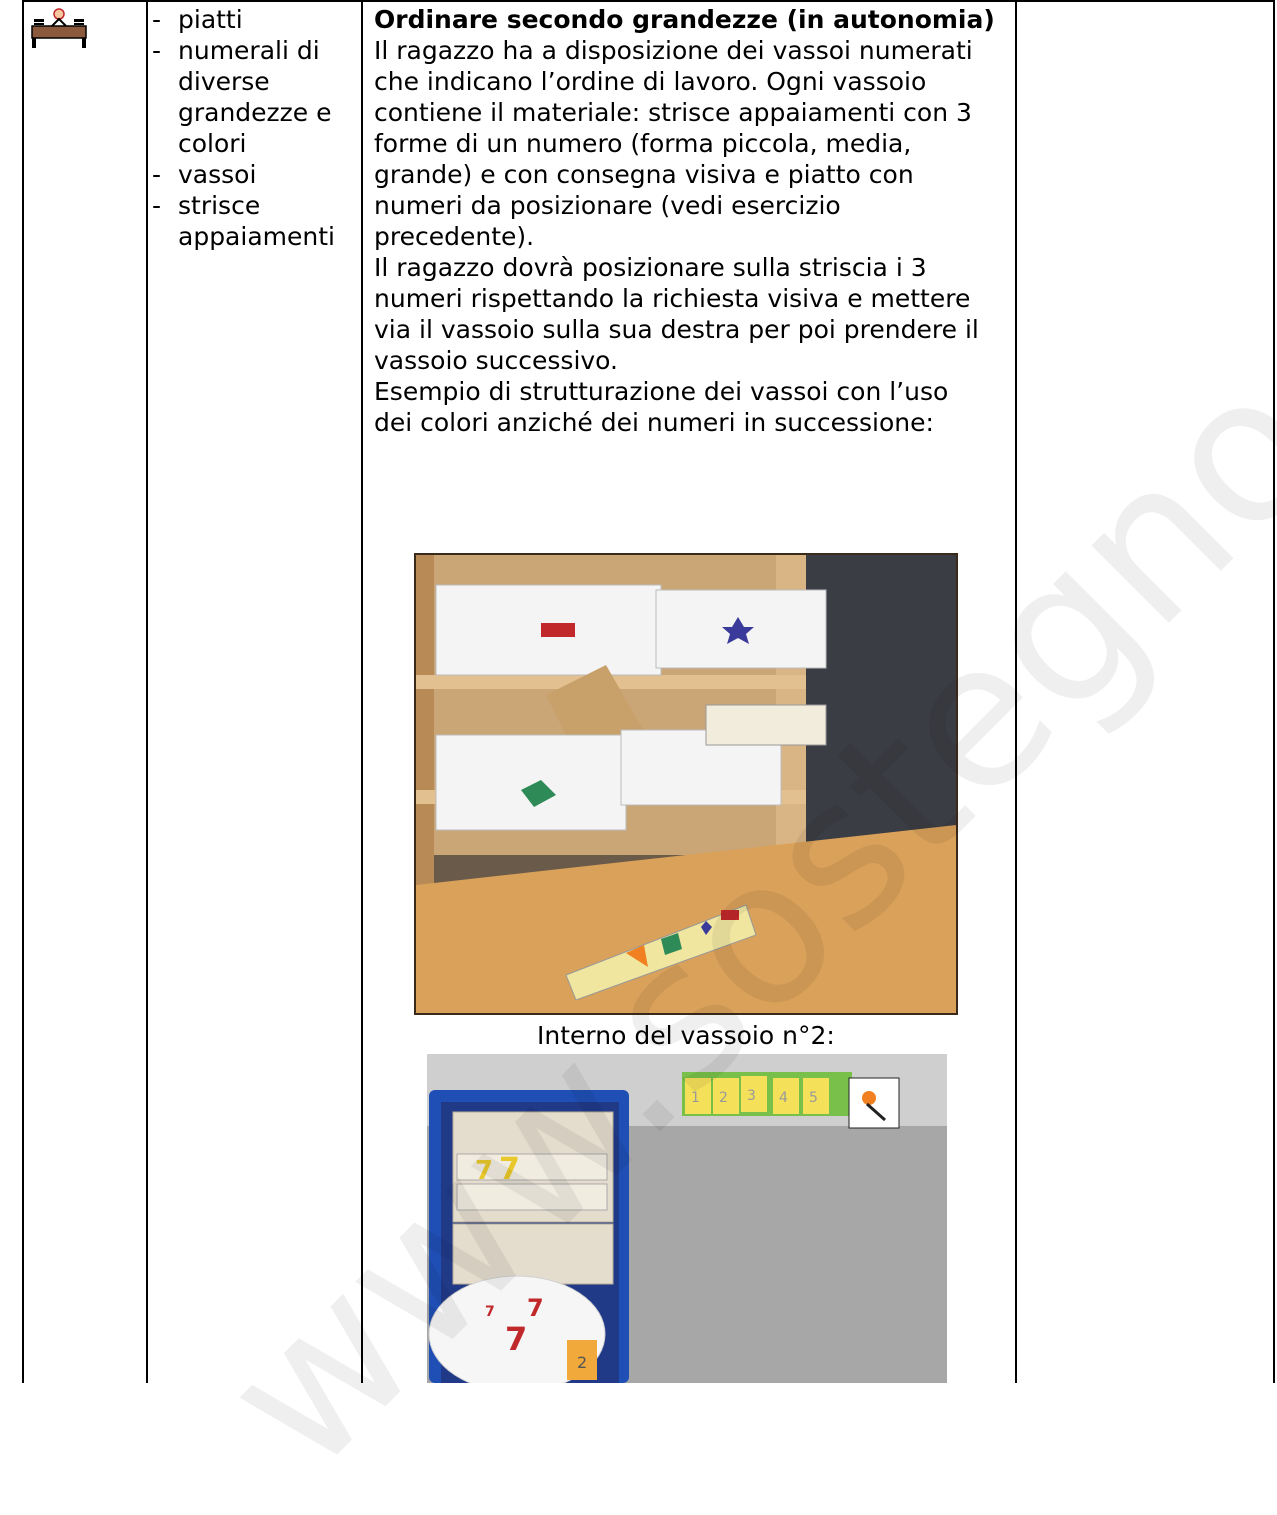  Describe the element at coordinates (607, 205) in the screenshot. I see `activity-line: numeri da posizionare (vedi esercizio` at that location.